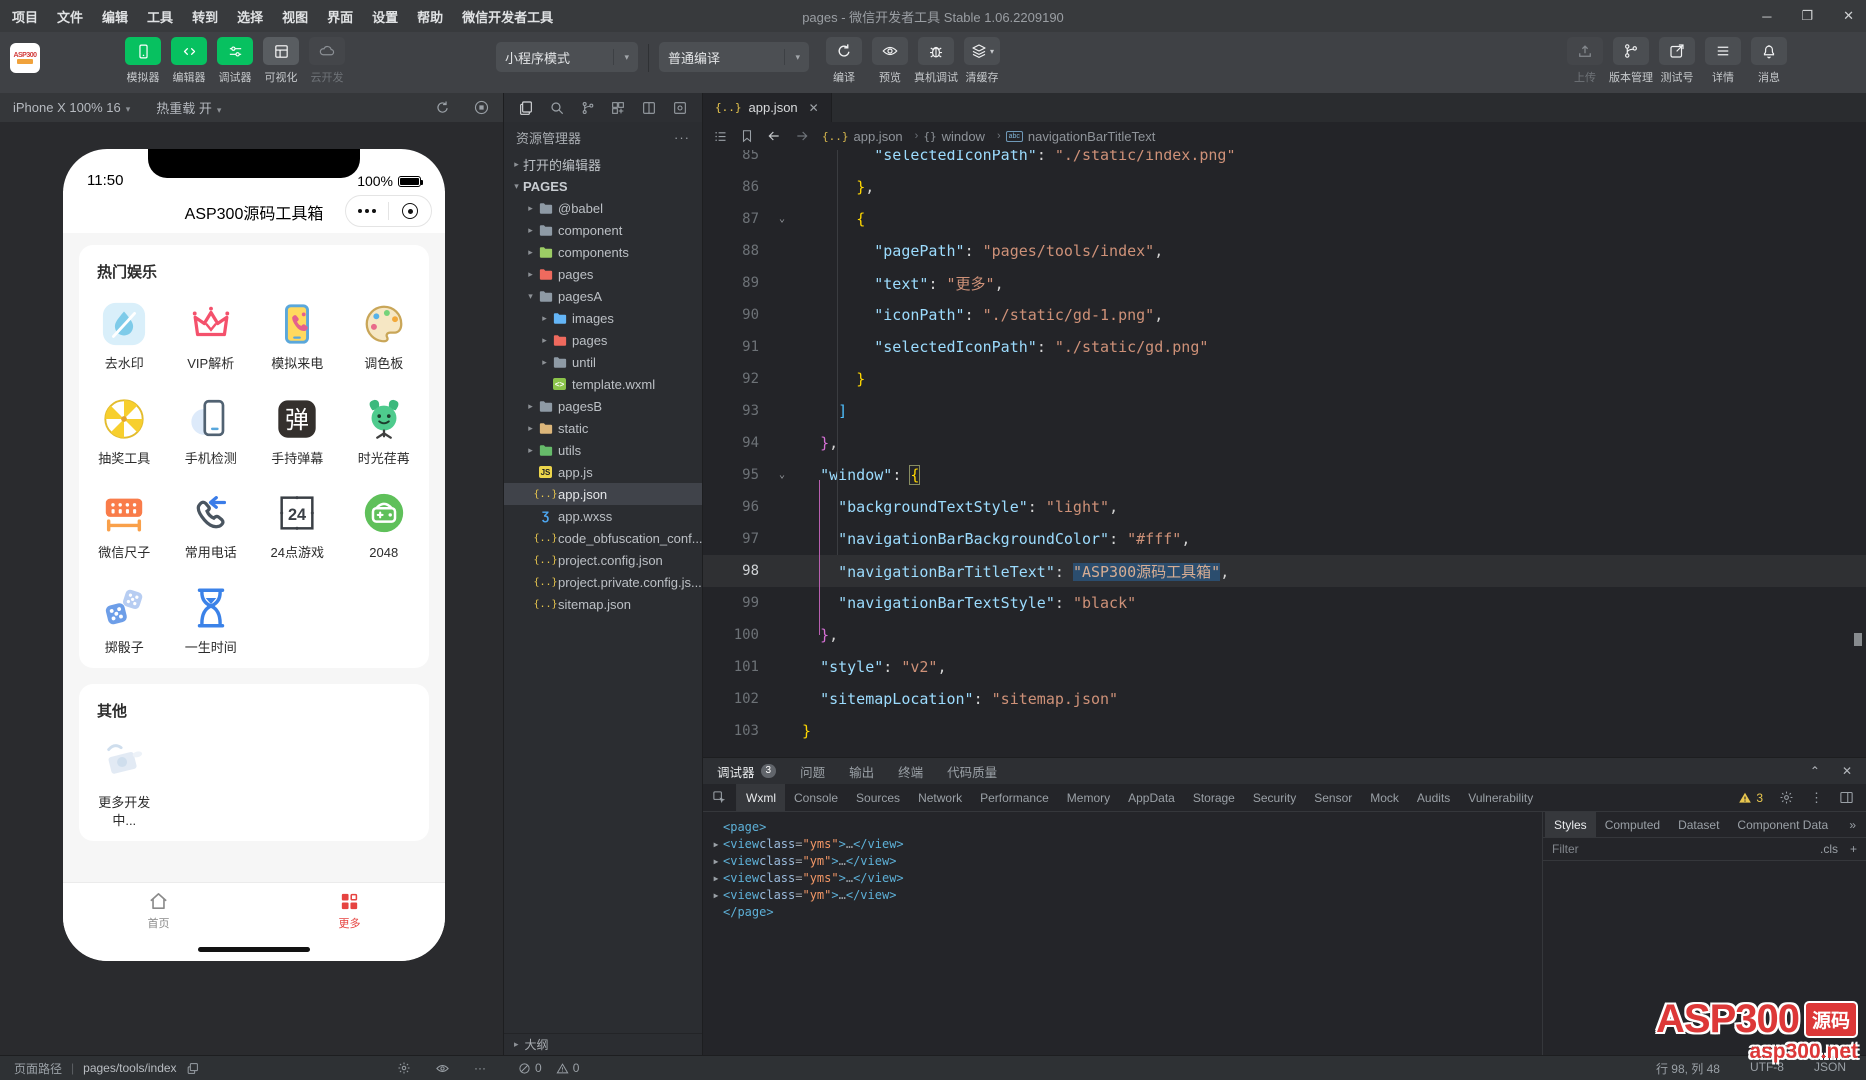  I want to click on toggle-云开发: 云开发, so click(327, 61).